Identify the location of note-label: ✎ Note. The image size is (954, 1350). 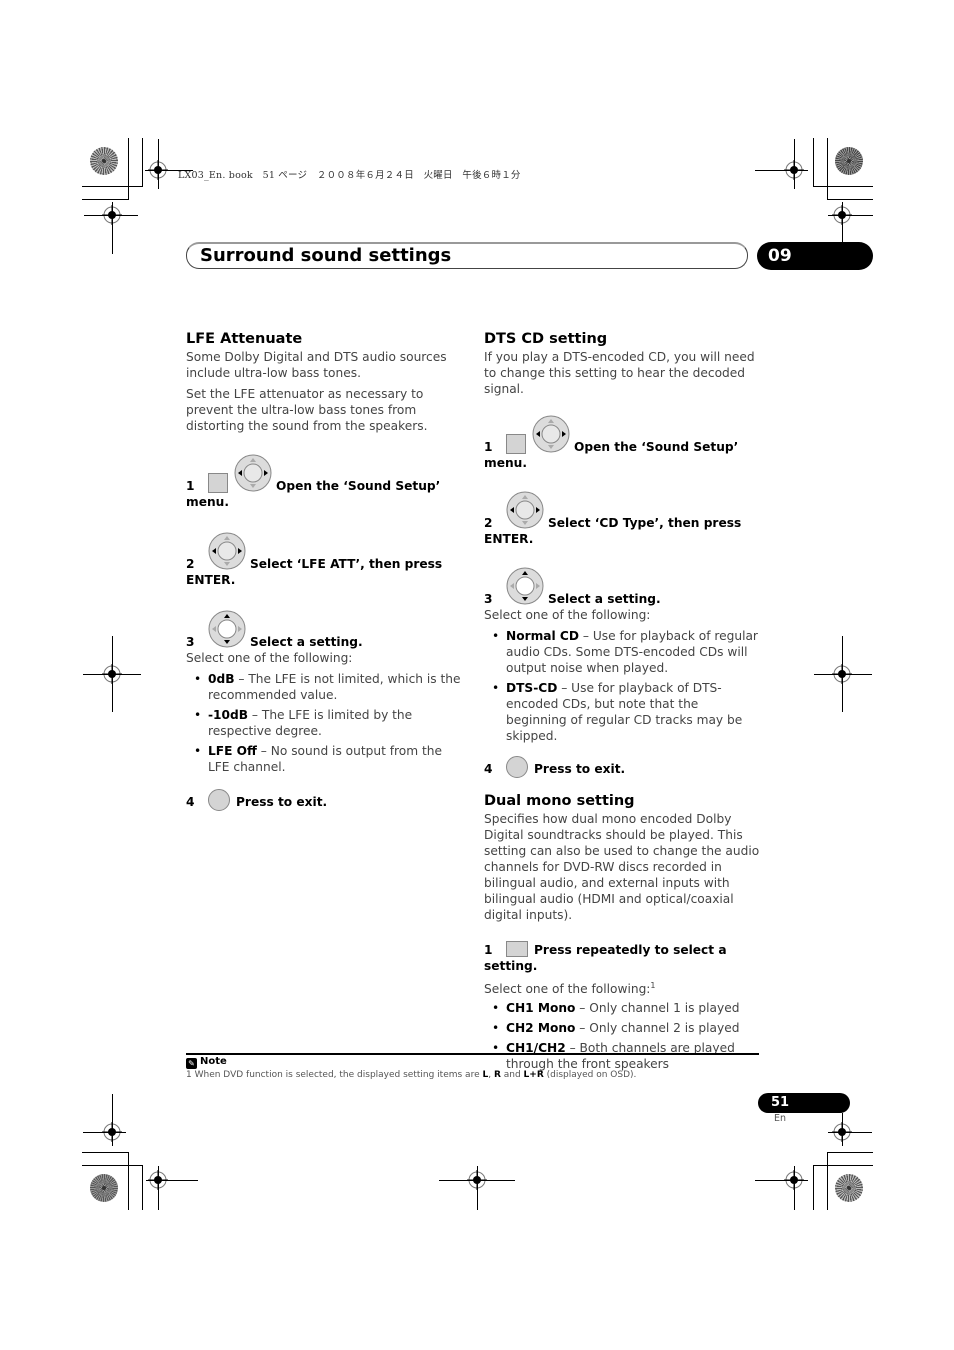
(206, 1062).